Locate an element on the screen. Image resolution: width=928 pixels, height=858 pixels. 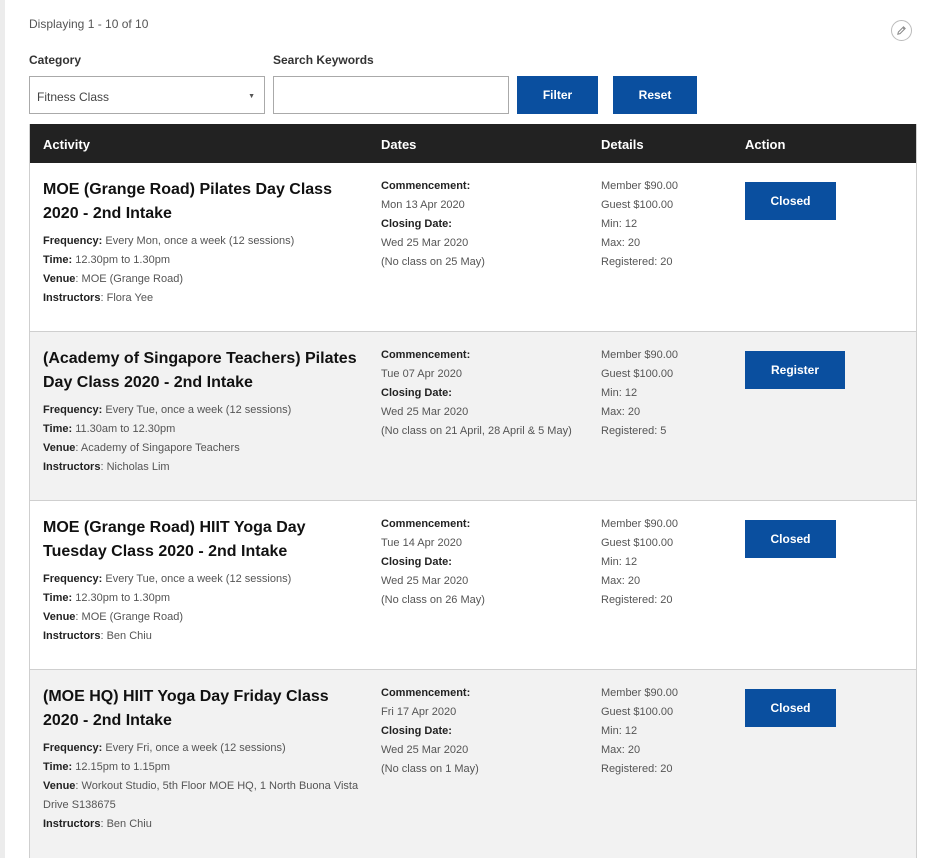
header-activity: Activity is located at coordinates (66, 144).